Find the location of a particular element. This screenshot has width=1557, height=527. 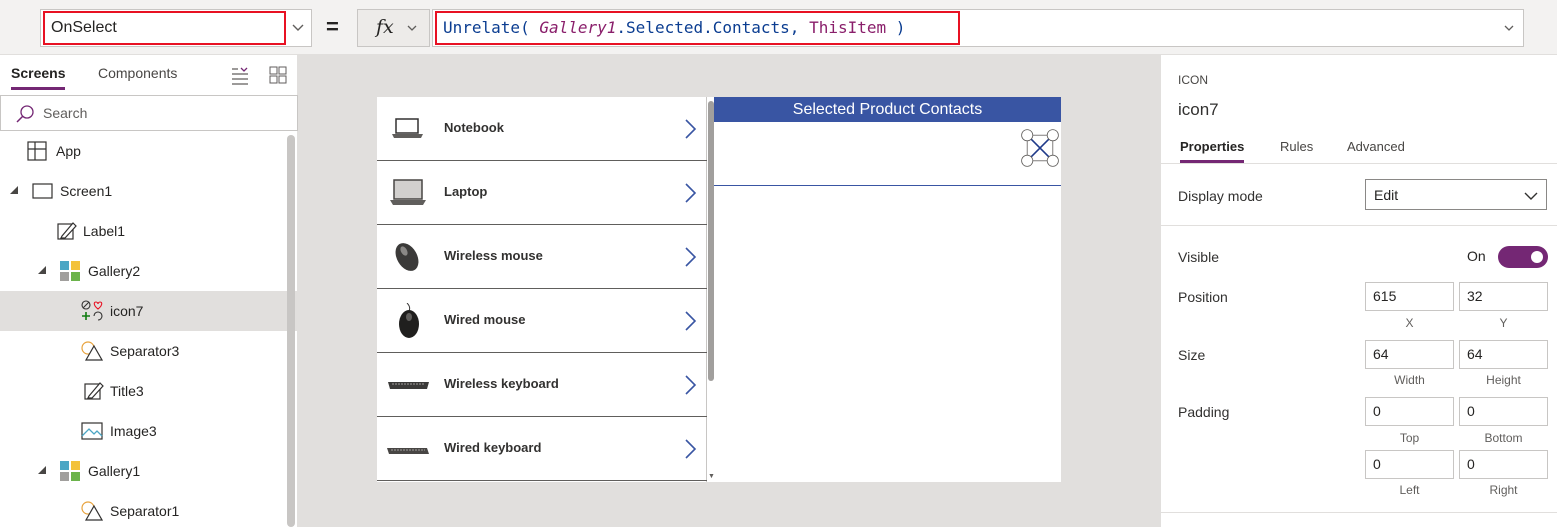

tab-rules: Rules is located at coordinates (1296, 146).